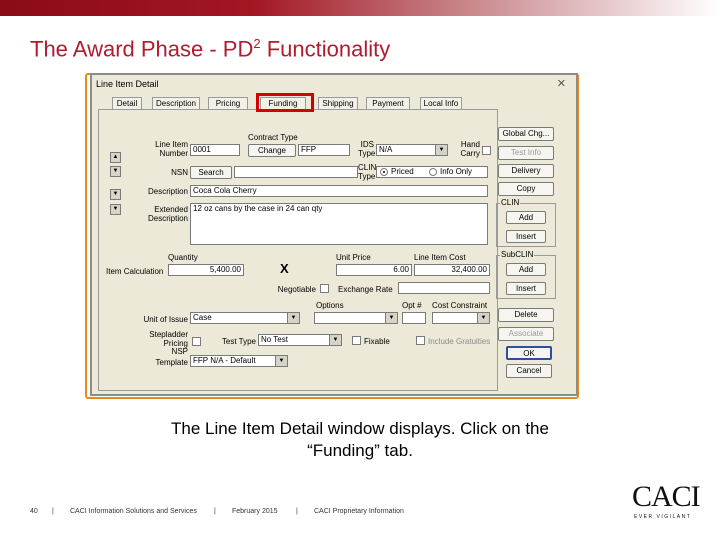 The width and height of the screenshot is (720, 540). I want to click on info-only-label: Info Only, so click(456, 171).